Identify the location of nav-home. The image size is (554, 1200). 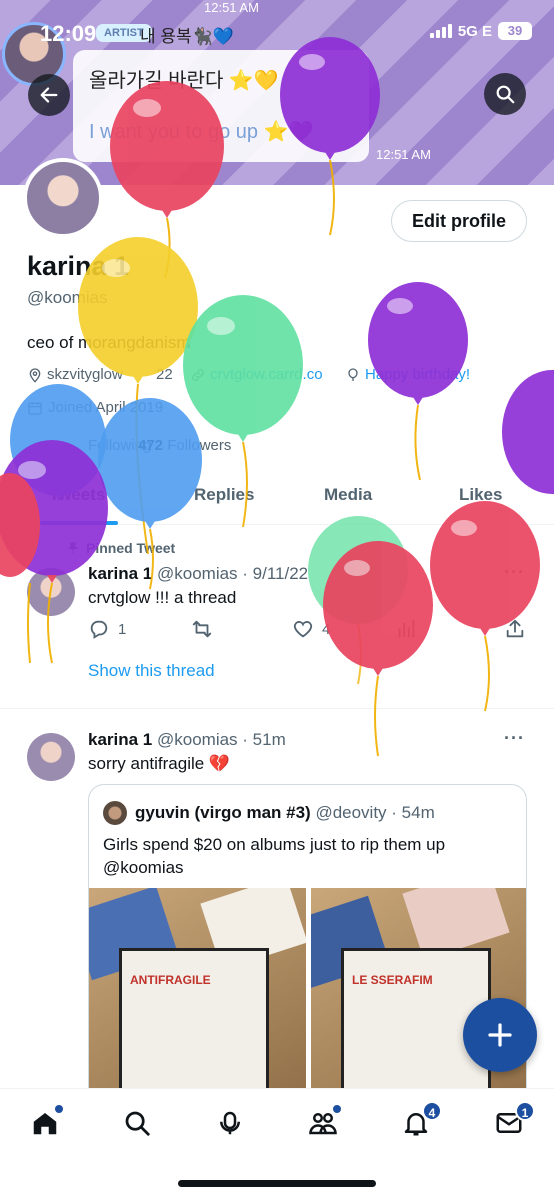
(45, 1123).